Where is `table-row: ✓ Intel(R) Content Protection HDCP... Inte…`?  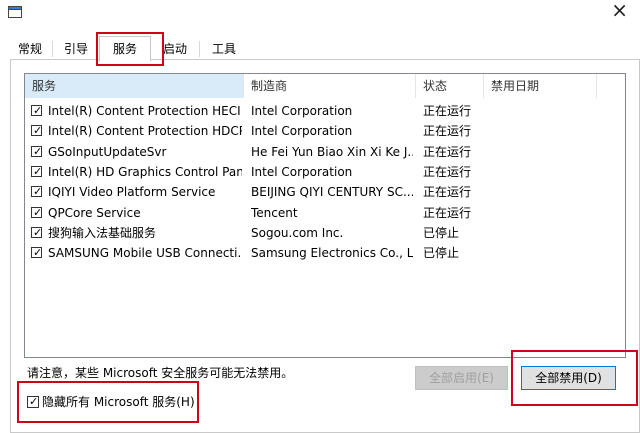 table-row: ✓ Intel(R) Content Protection HDCP... Inte… is located at coordinates (325, 131).